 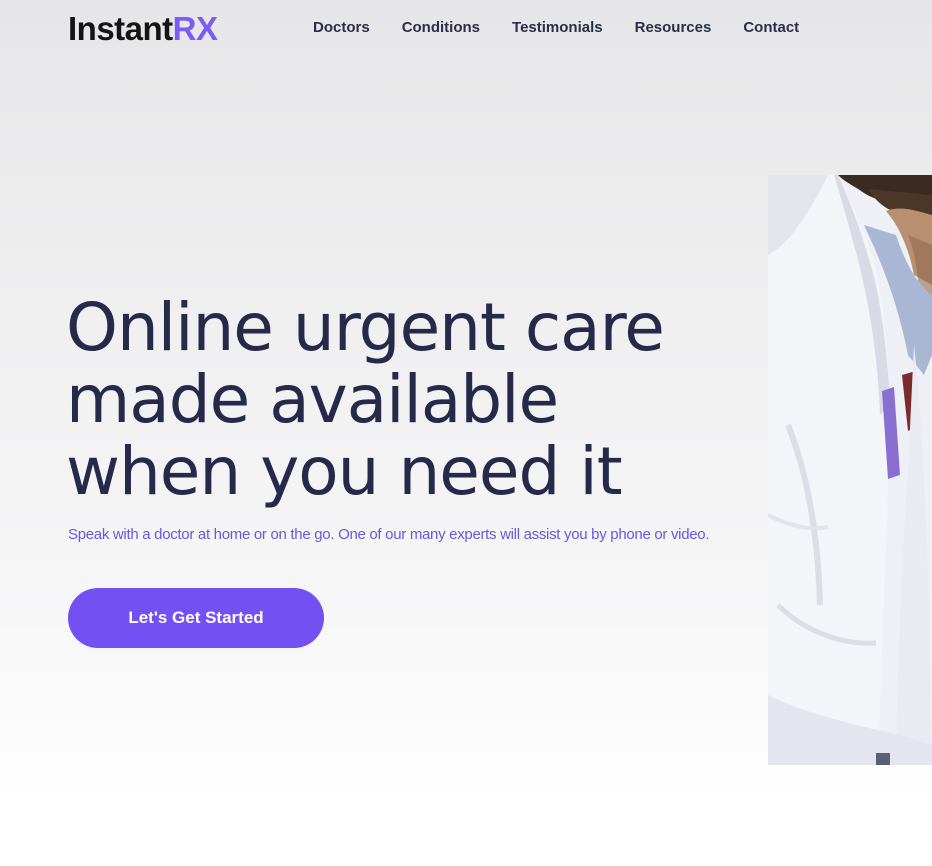 I want to click on brand-logo: InstantRX, so click(x=143, y=29).